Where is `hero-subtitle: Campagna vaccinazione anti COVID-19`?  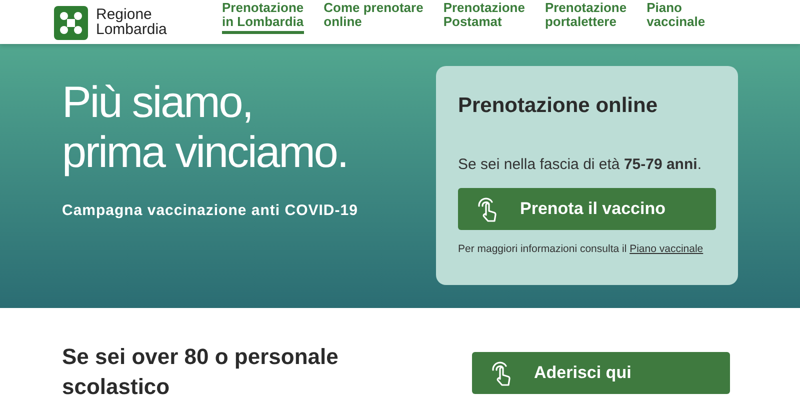
hero-subtitle: Campagna vaccinazione anti COVID-19 is located at coordinates (210, 211).